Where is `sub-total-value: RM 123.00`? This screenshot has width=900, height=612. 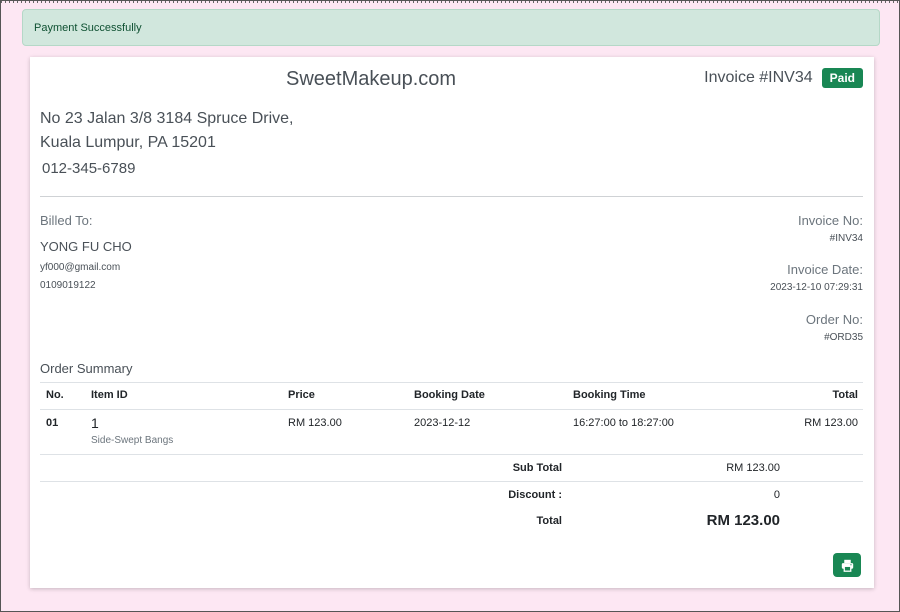
sub-total-value: RM 123.00 is located at coordinates (753, 468).